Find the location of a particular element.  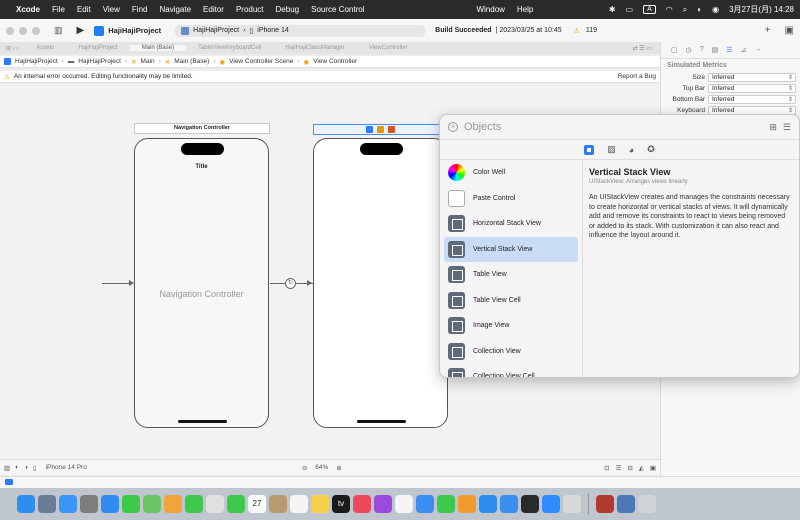

photos-dock-icon is located at coordinates (173, 504).